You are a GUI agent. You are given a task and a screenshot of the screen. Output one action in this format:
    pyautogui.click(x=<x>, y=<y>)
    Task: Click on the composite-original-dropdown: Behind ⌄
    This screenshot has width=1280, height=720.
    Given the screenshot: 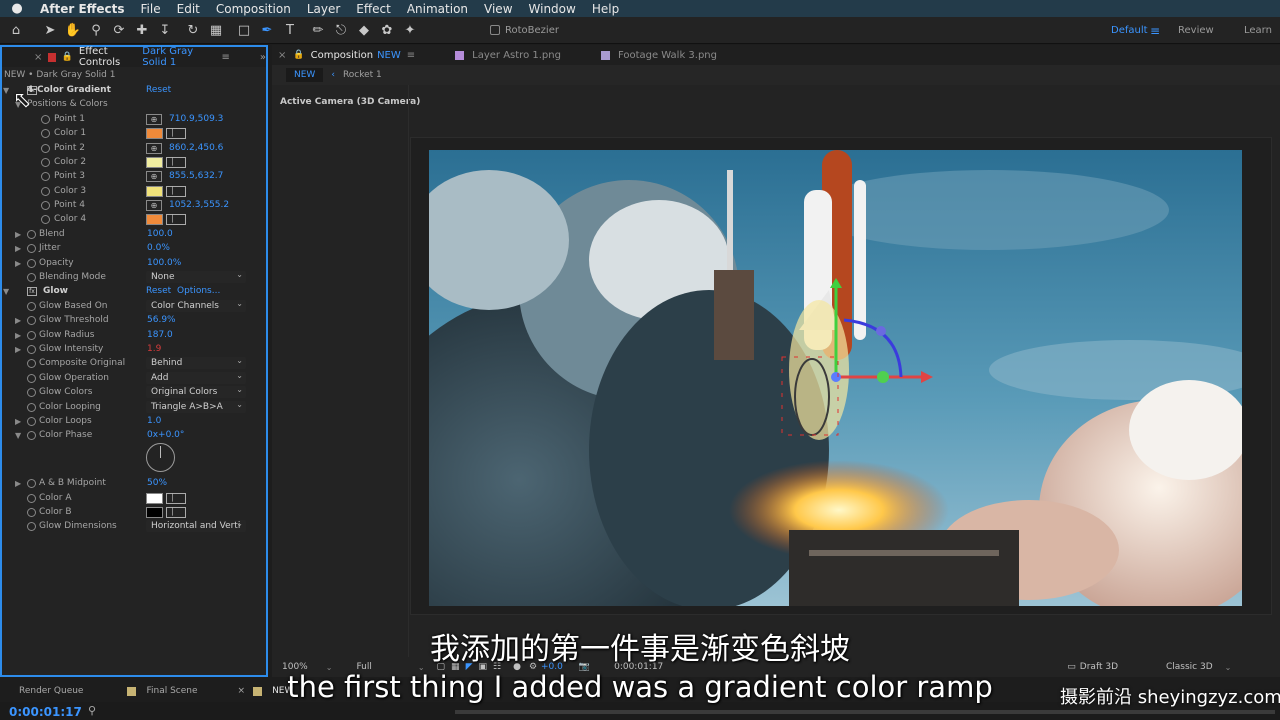 What is the action you would take?
    pyautogui.click(x=196, y=363)
    